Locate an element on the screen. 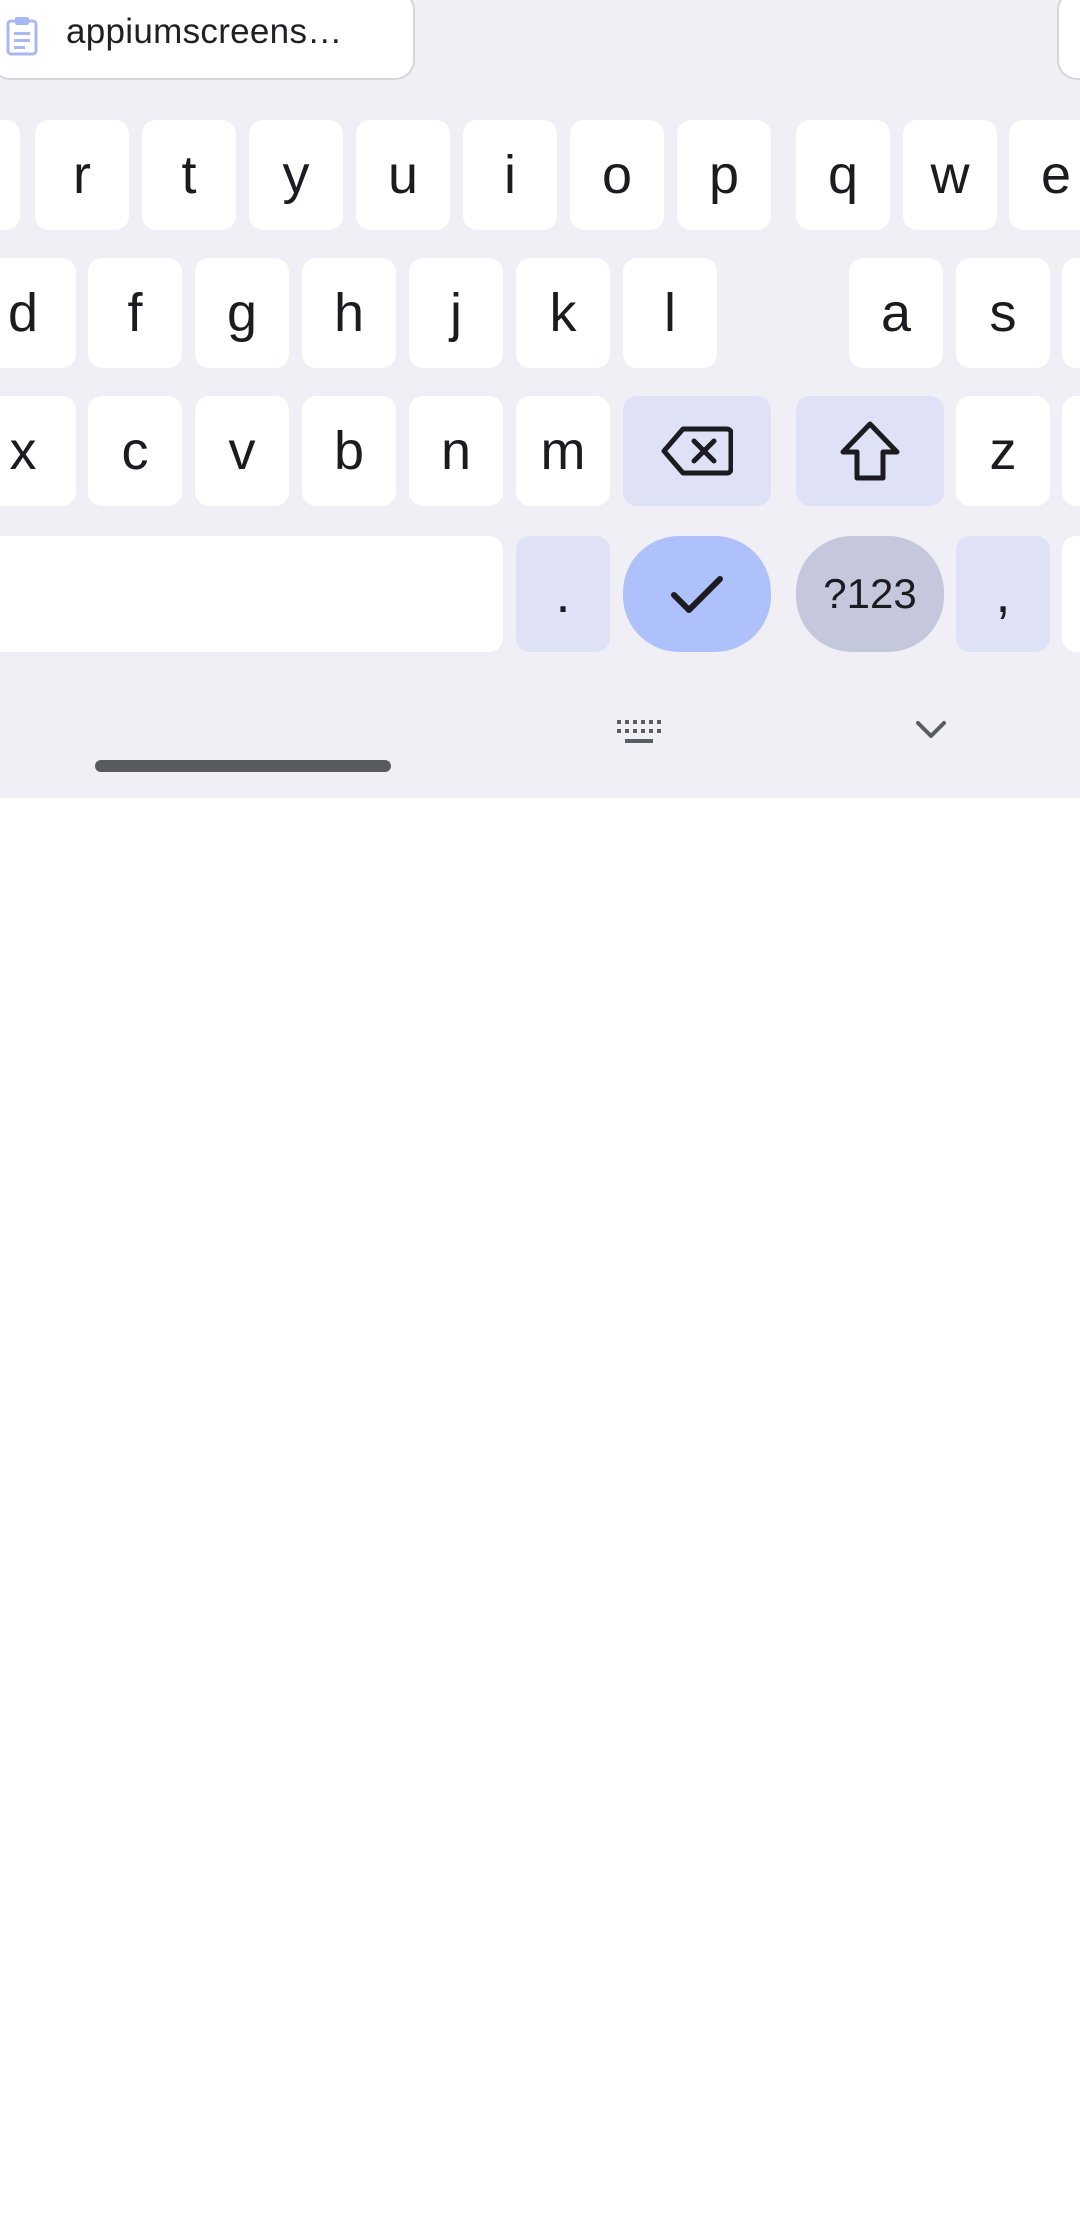  shift-key is located at coordinates (870, 451).